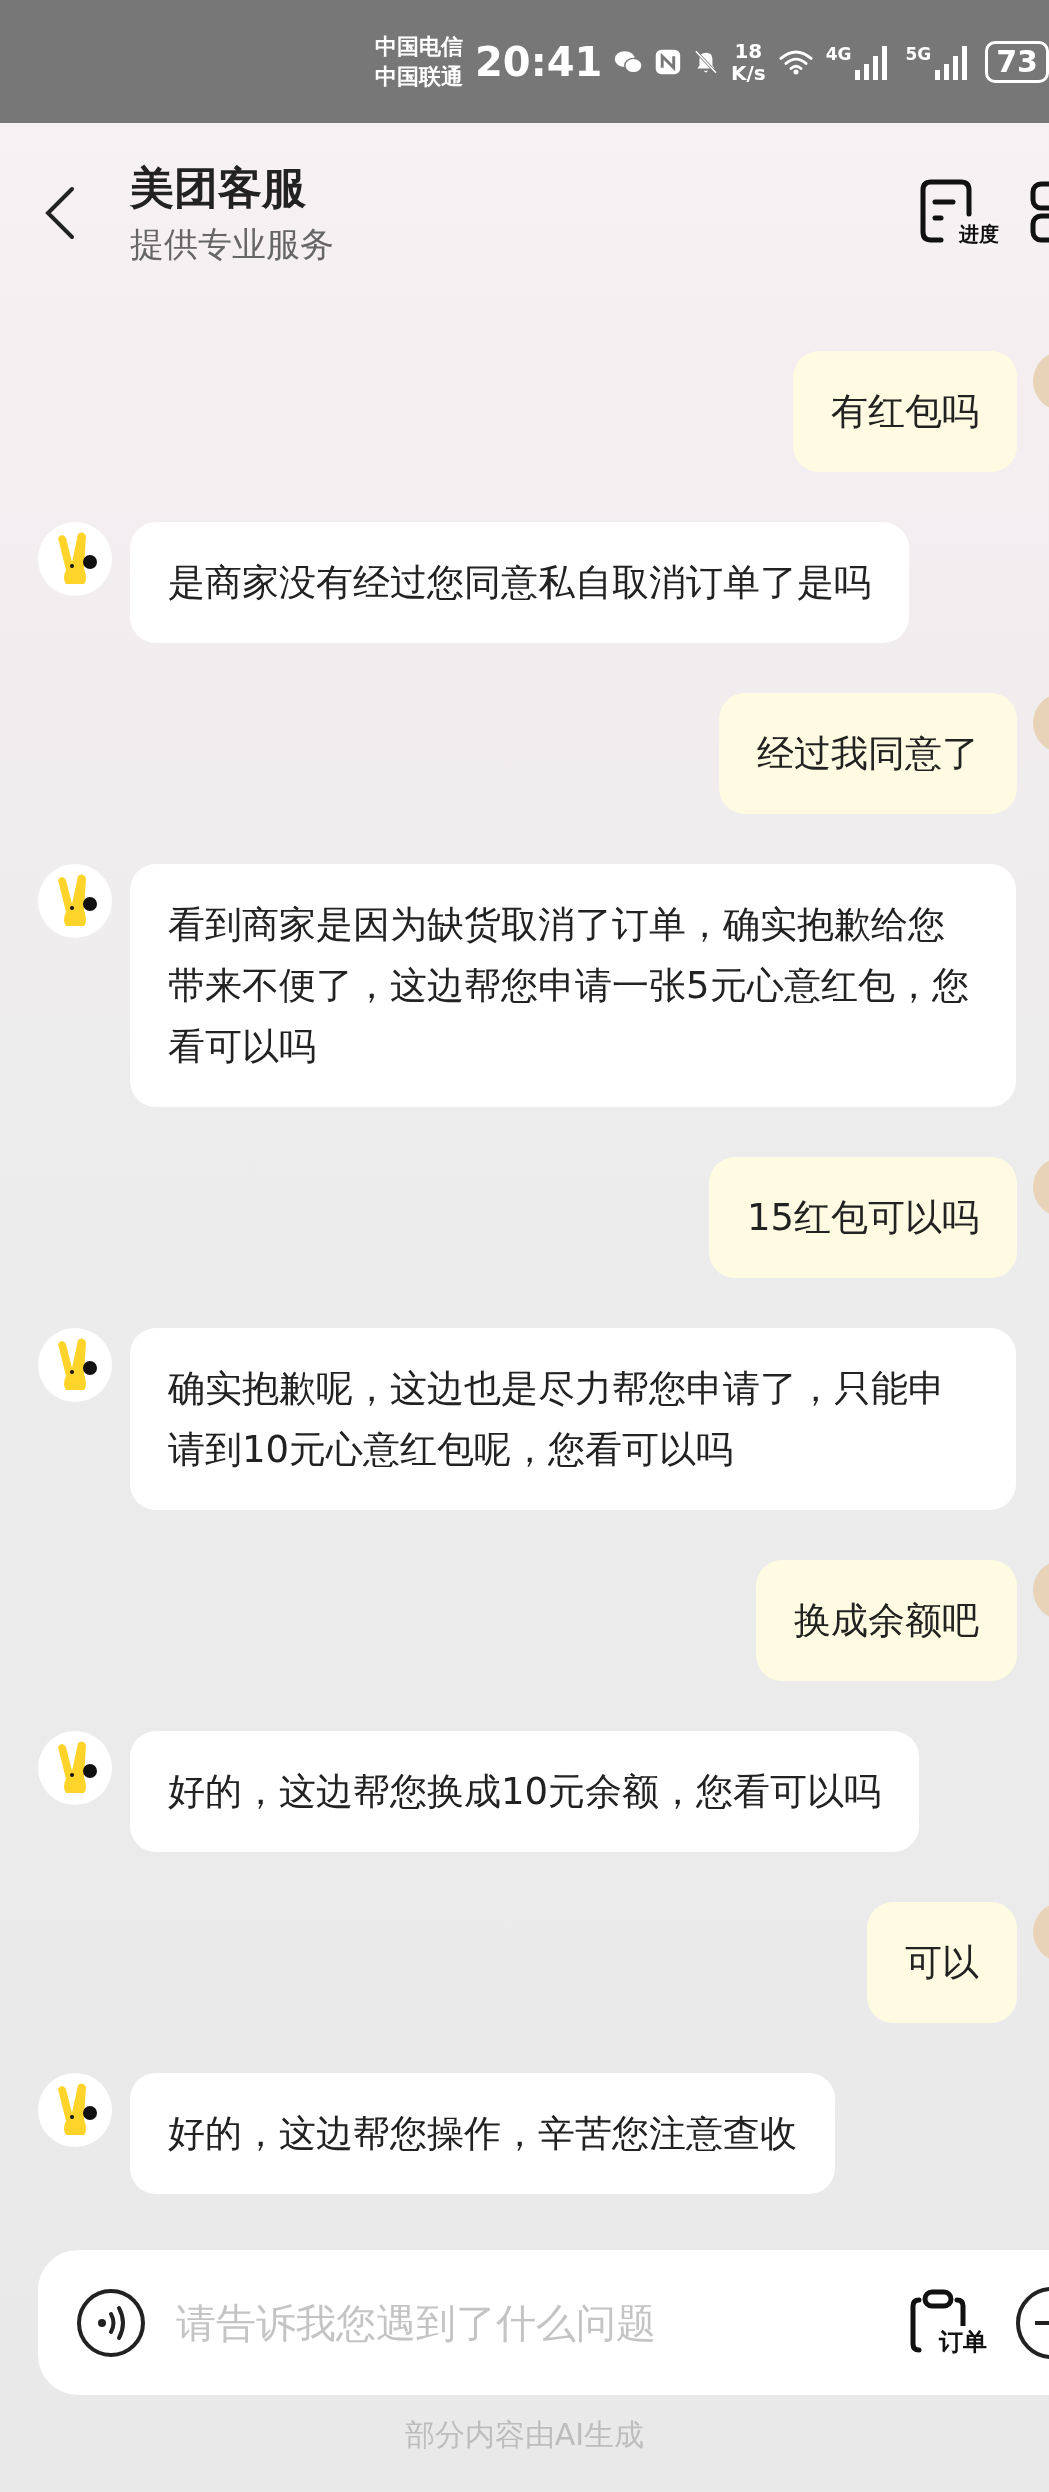 This screenshot has width=1049, height=2492. What do you see at coordinates (959, 213) in the screenshot?
I see `progress-button: 进度` at bounding box center [959, 213].